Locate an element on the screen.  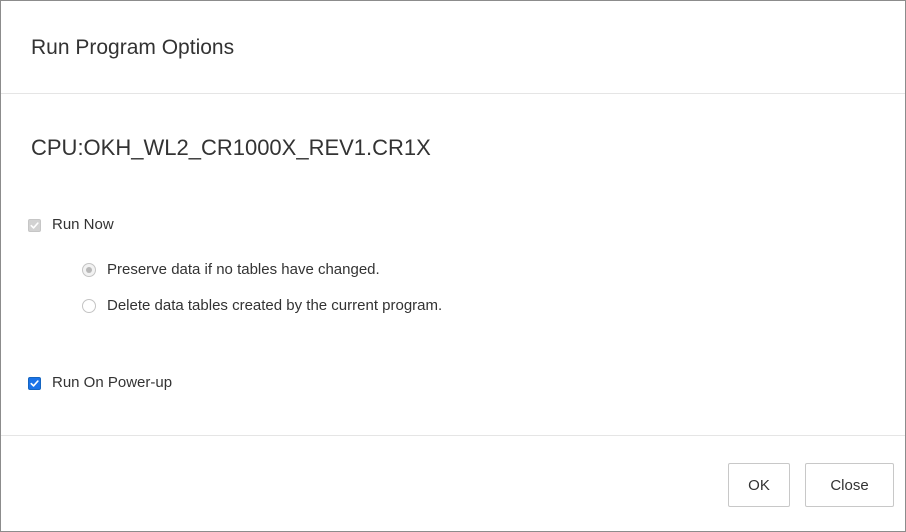
run-now-label: Run Now is located at coordinates (83, 224).